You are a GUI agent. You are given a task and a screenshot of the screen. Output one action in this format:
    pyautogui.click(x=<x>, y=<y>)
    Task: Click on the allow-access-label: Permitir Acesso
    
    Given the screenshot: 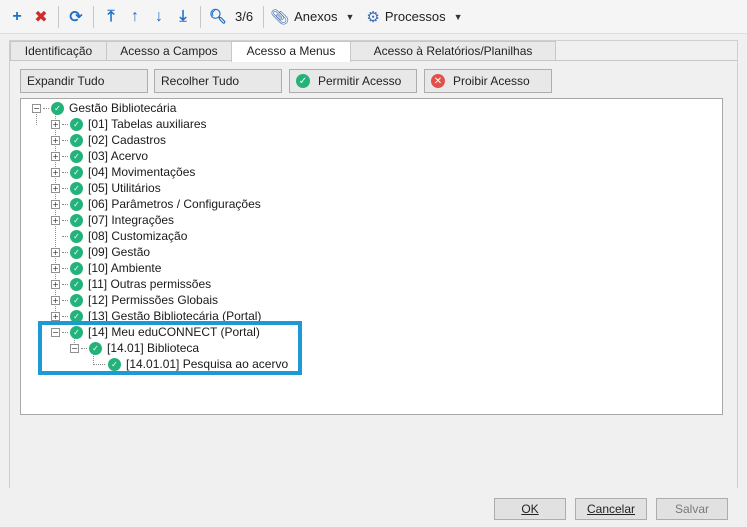 What is the action you would take?
    pyautogui.click(x=360, y=81)
    